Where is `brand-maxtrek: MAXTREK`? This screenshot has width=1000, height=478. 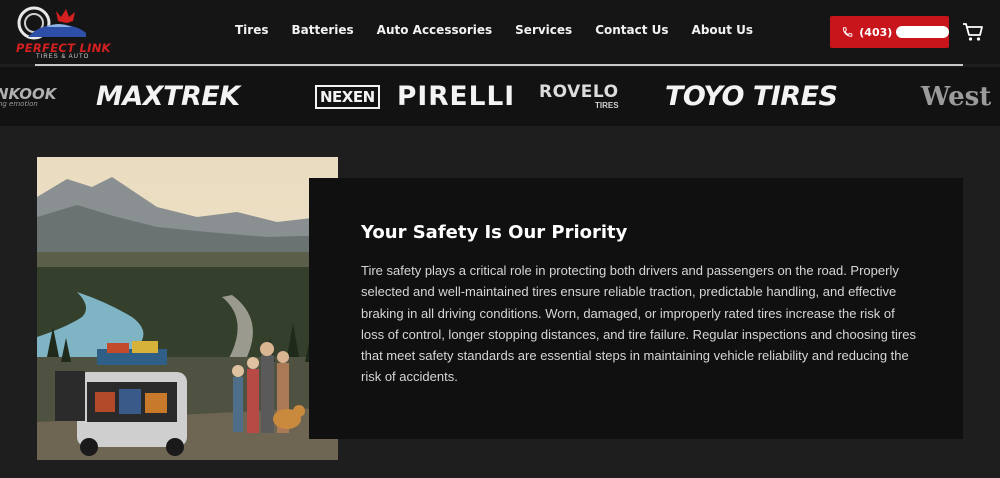
brand-maxtrek: MAXTREK is located at coordinates (168, 96).